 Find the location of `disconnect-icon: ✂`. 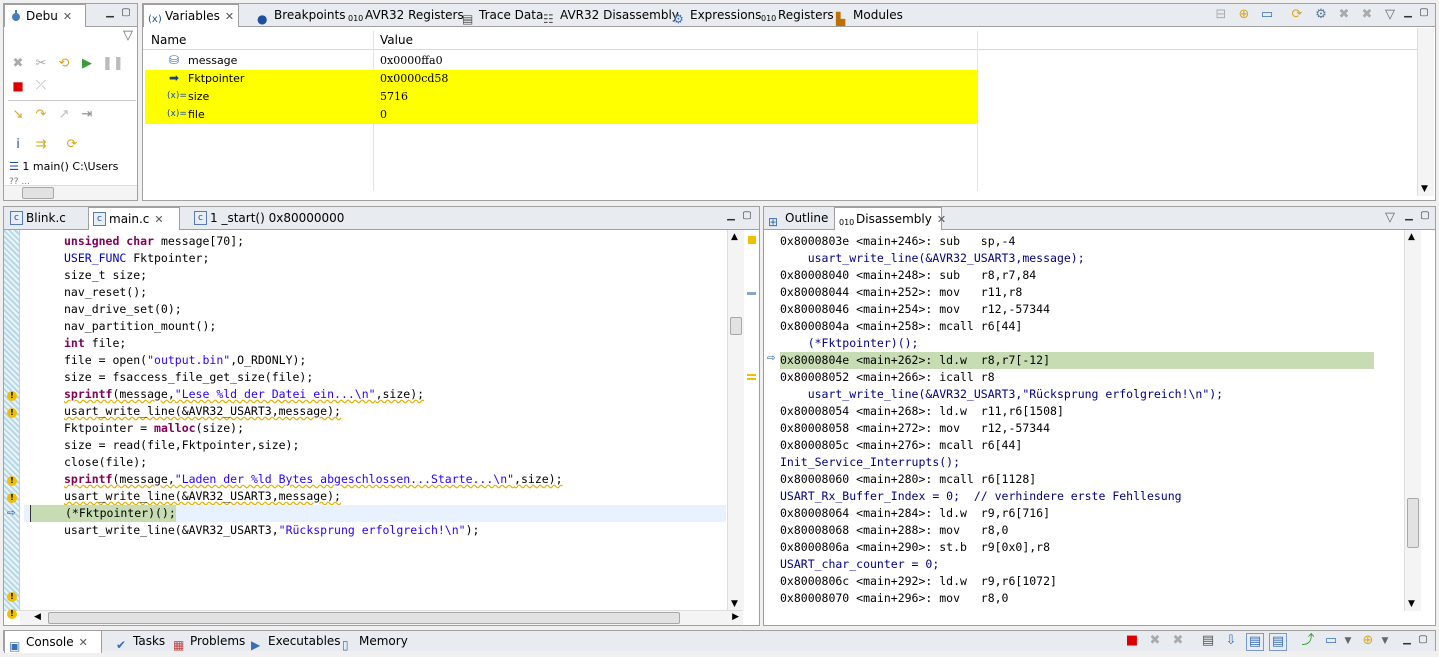

disconnect-icon: ✂ is located at coordinates (41, 64).